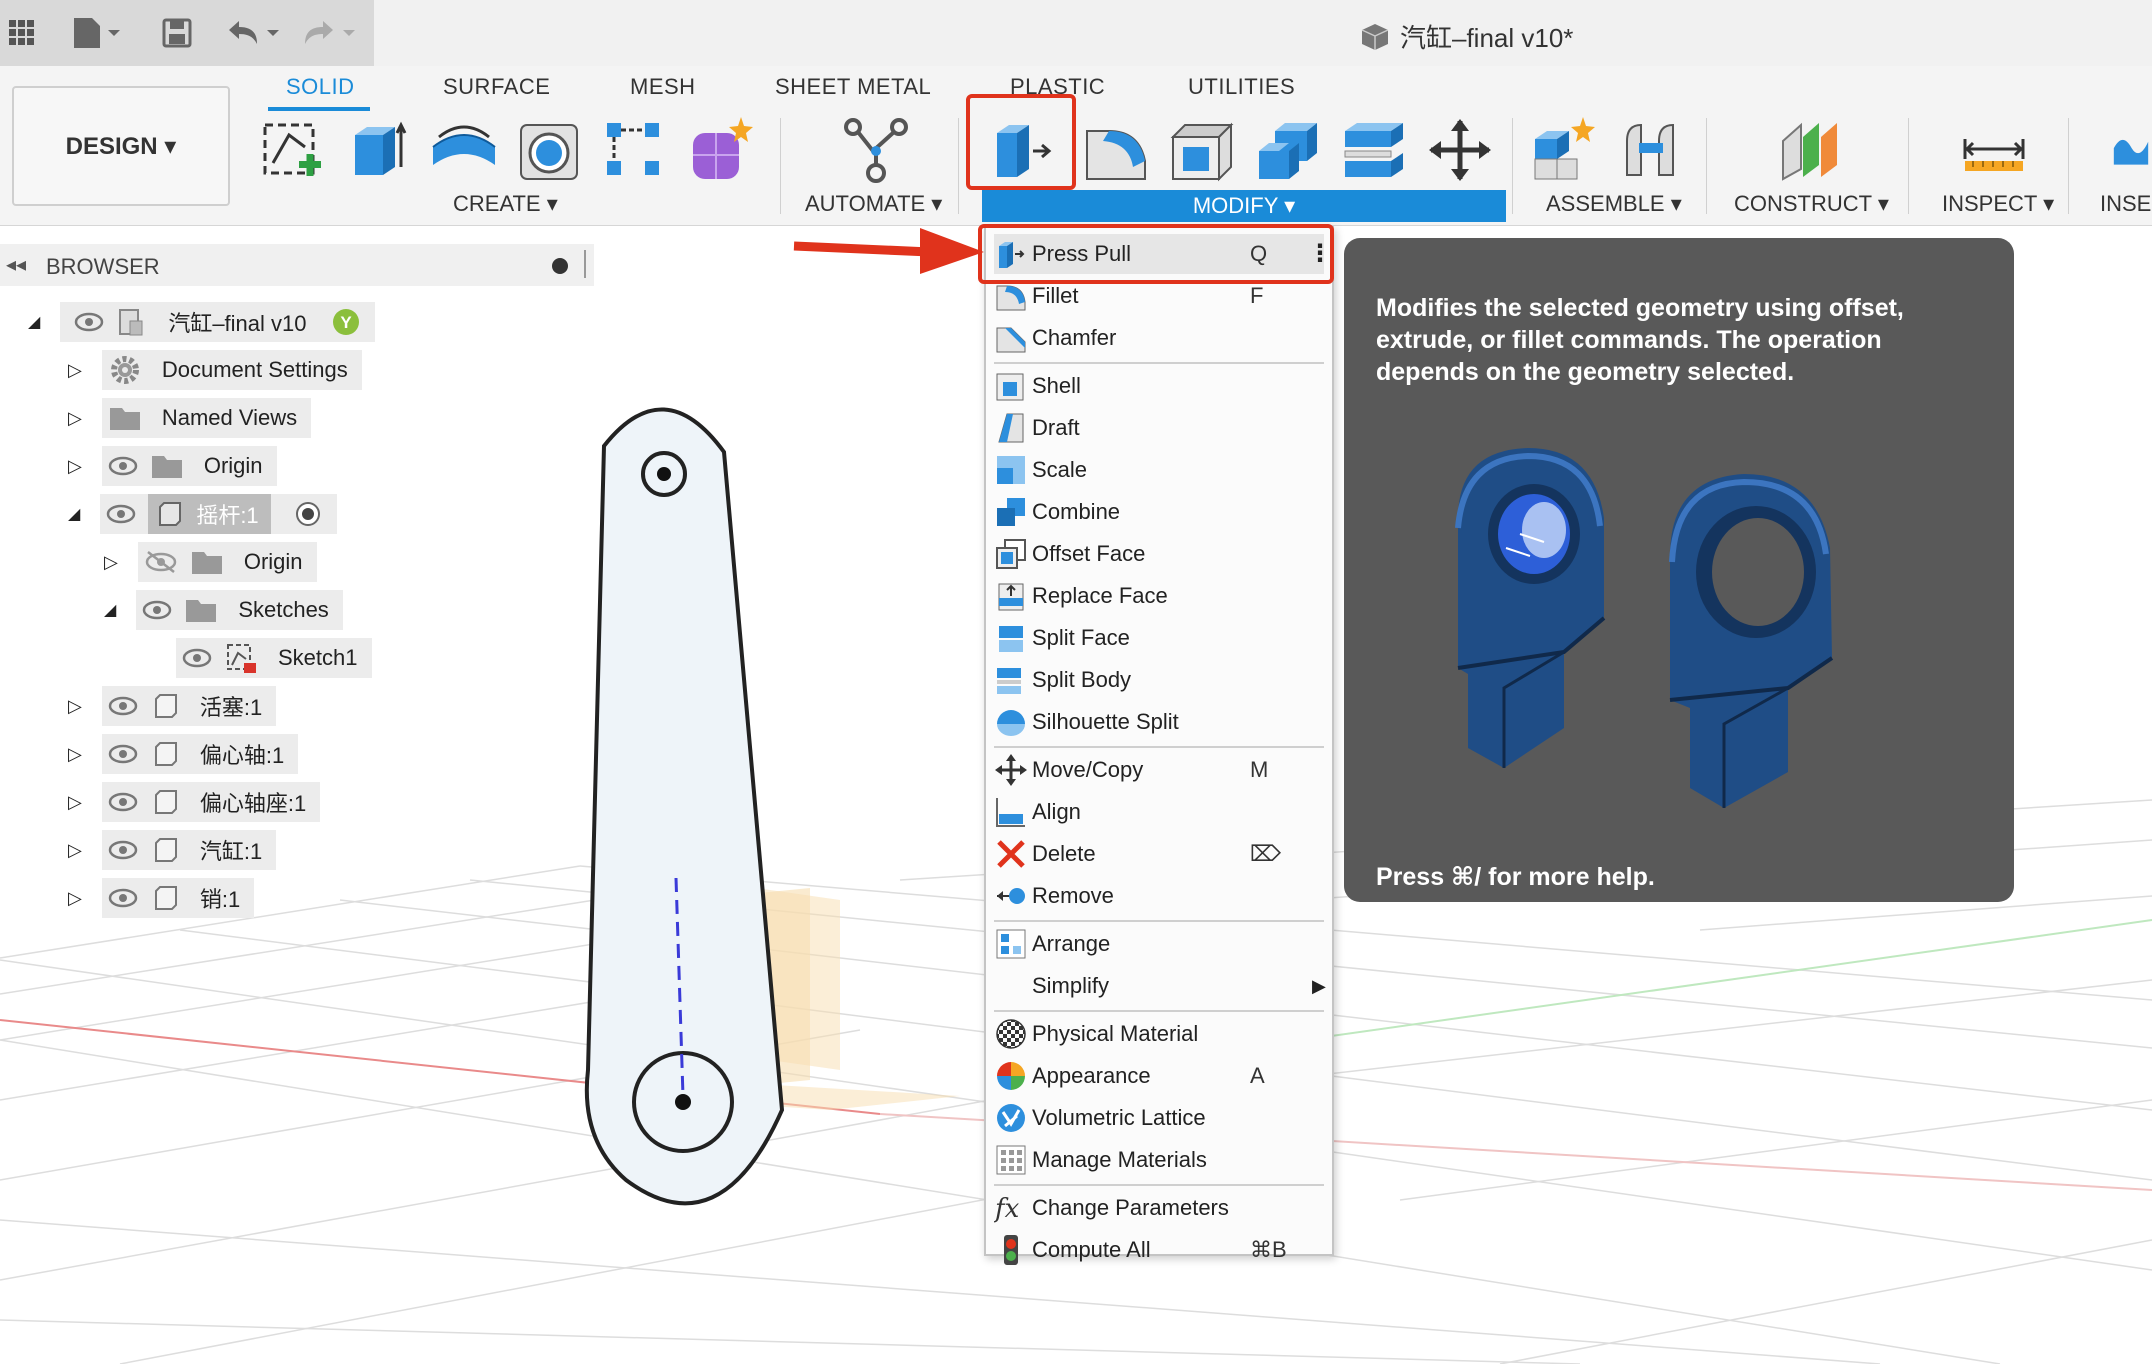  I want to click on menu-item-align: Align, so click(1159, 812).